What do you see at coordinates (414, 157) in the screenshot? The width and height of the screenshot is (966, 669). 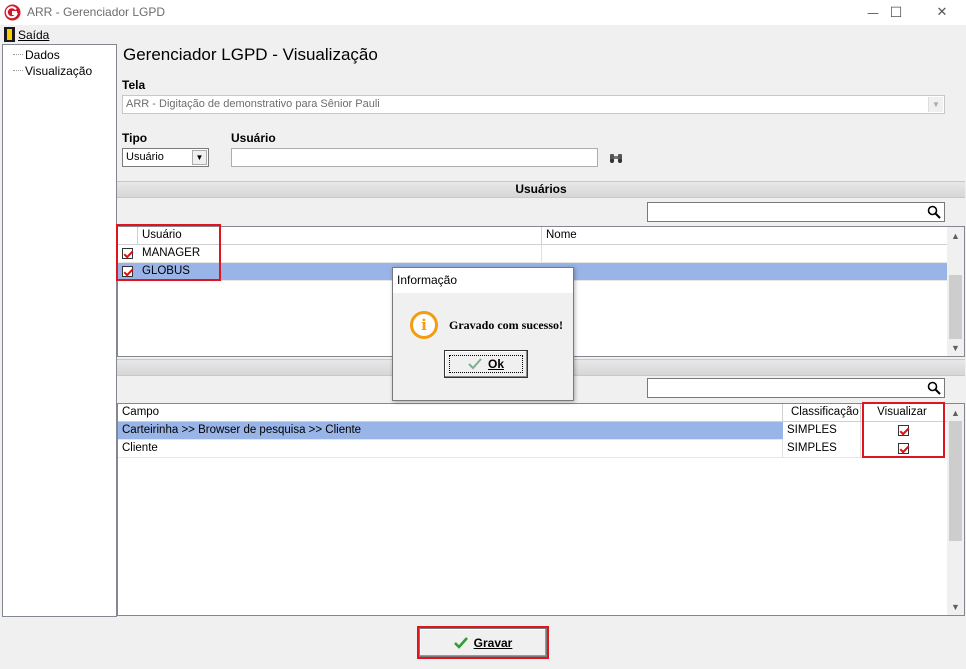 I see `usuario-input` at bounding box center [414, 157].